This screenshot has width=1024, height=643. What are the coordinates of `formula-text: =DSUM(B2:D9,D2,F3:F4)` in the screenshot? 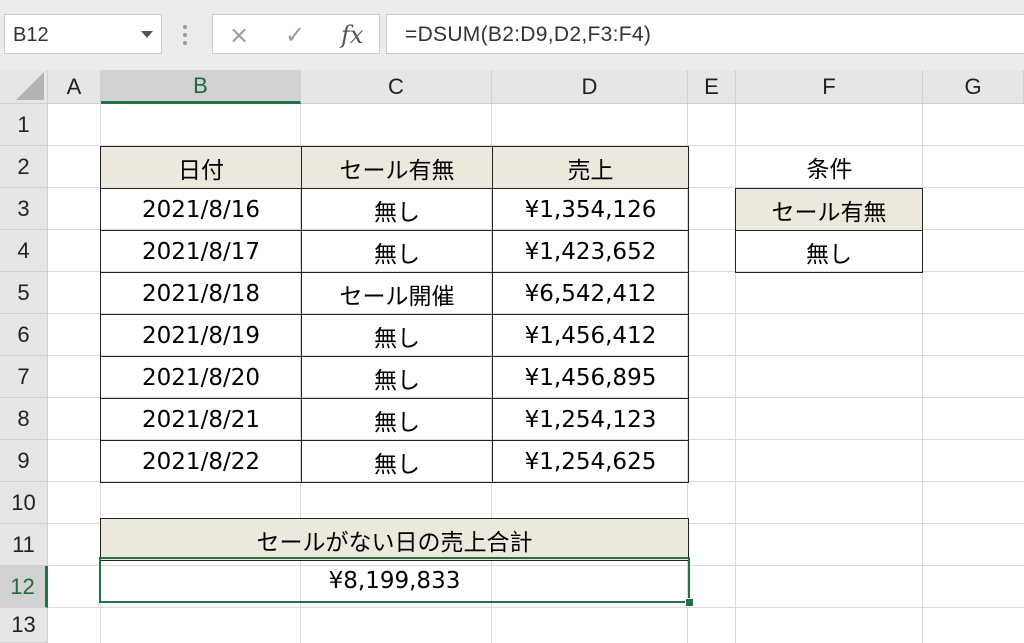 It's located at (528, 34).